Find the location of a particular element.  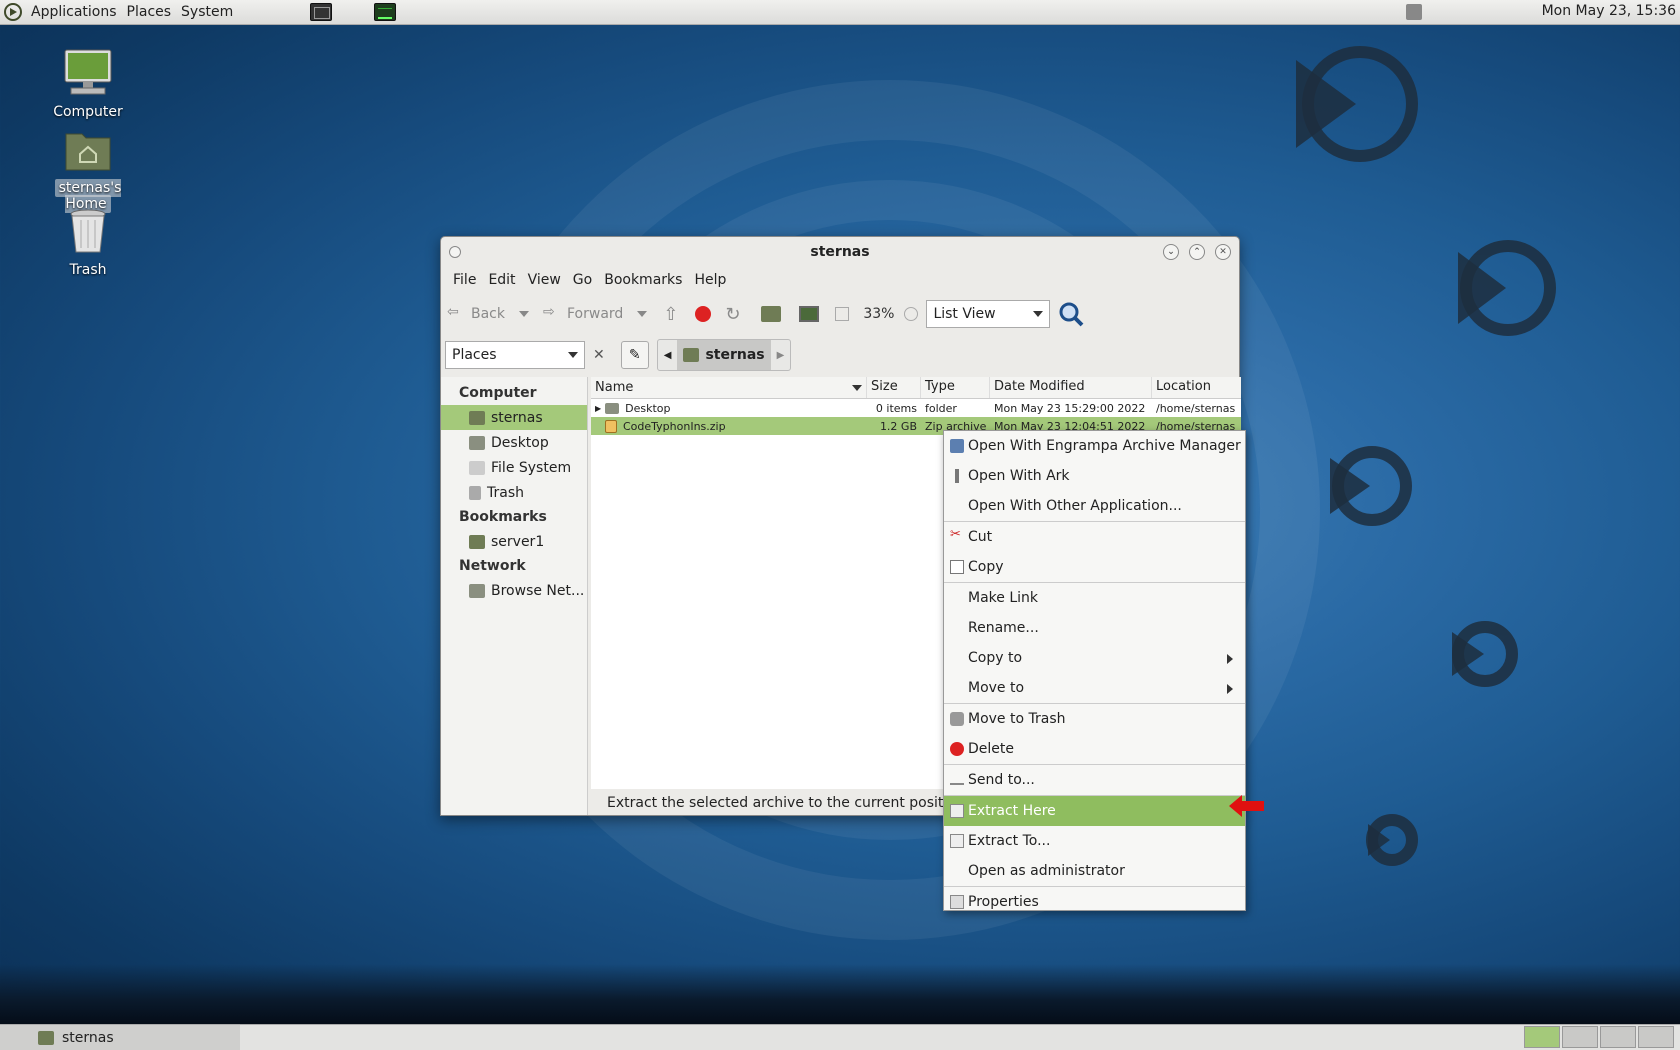

column-header-date: Date Modified is located at coordinates (1071, 387).